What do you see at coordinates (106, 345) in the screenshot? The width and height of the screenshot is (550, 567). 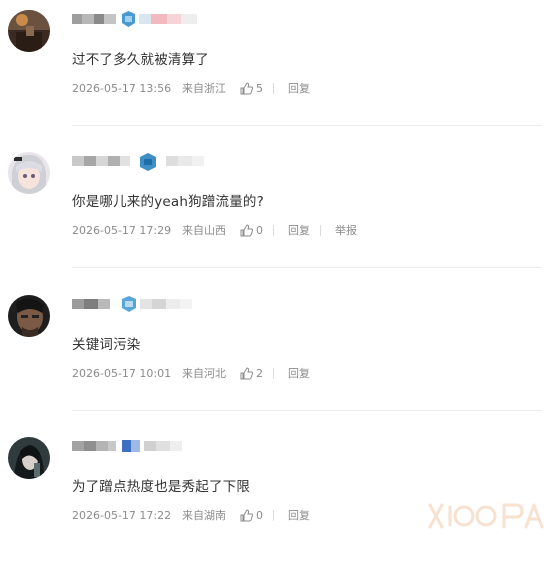 I see `comment-text: 关键词污染` at bounding box center [106, 345].